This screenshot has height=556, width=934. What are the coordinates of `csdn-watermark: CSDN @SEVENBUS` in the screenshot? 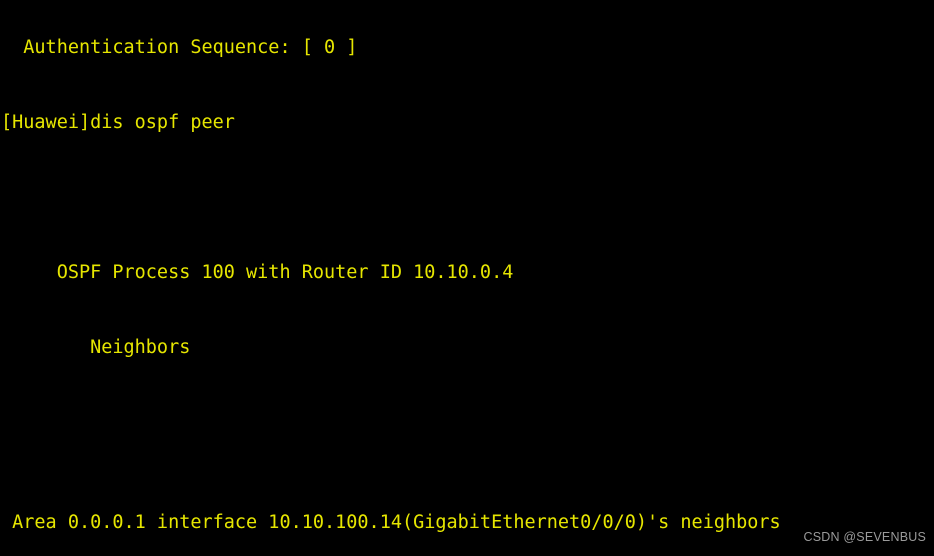 It's located at (864, 537).